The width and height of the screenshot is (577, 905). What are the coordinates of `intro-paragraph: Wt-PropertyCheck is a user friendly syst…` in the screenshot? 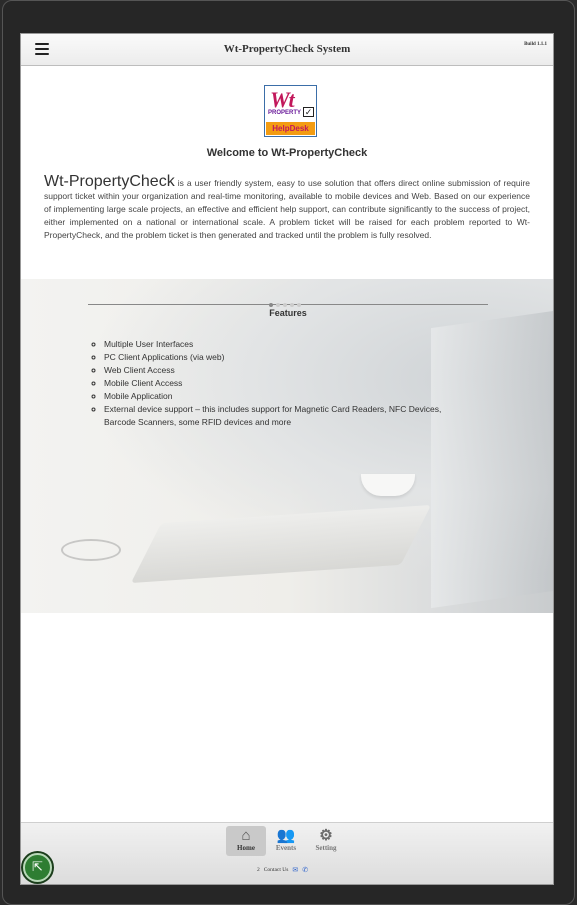 It's located at (287, 208).